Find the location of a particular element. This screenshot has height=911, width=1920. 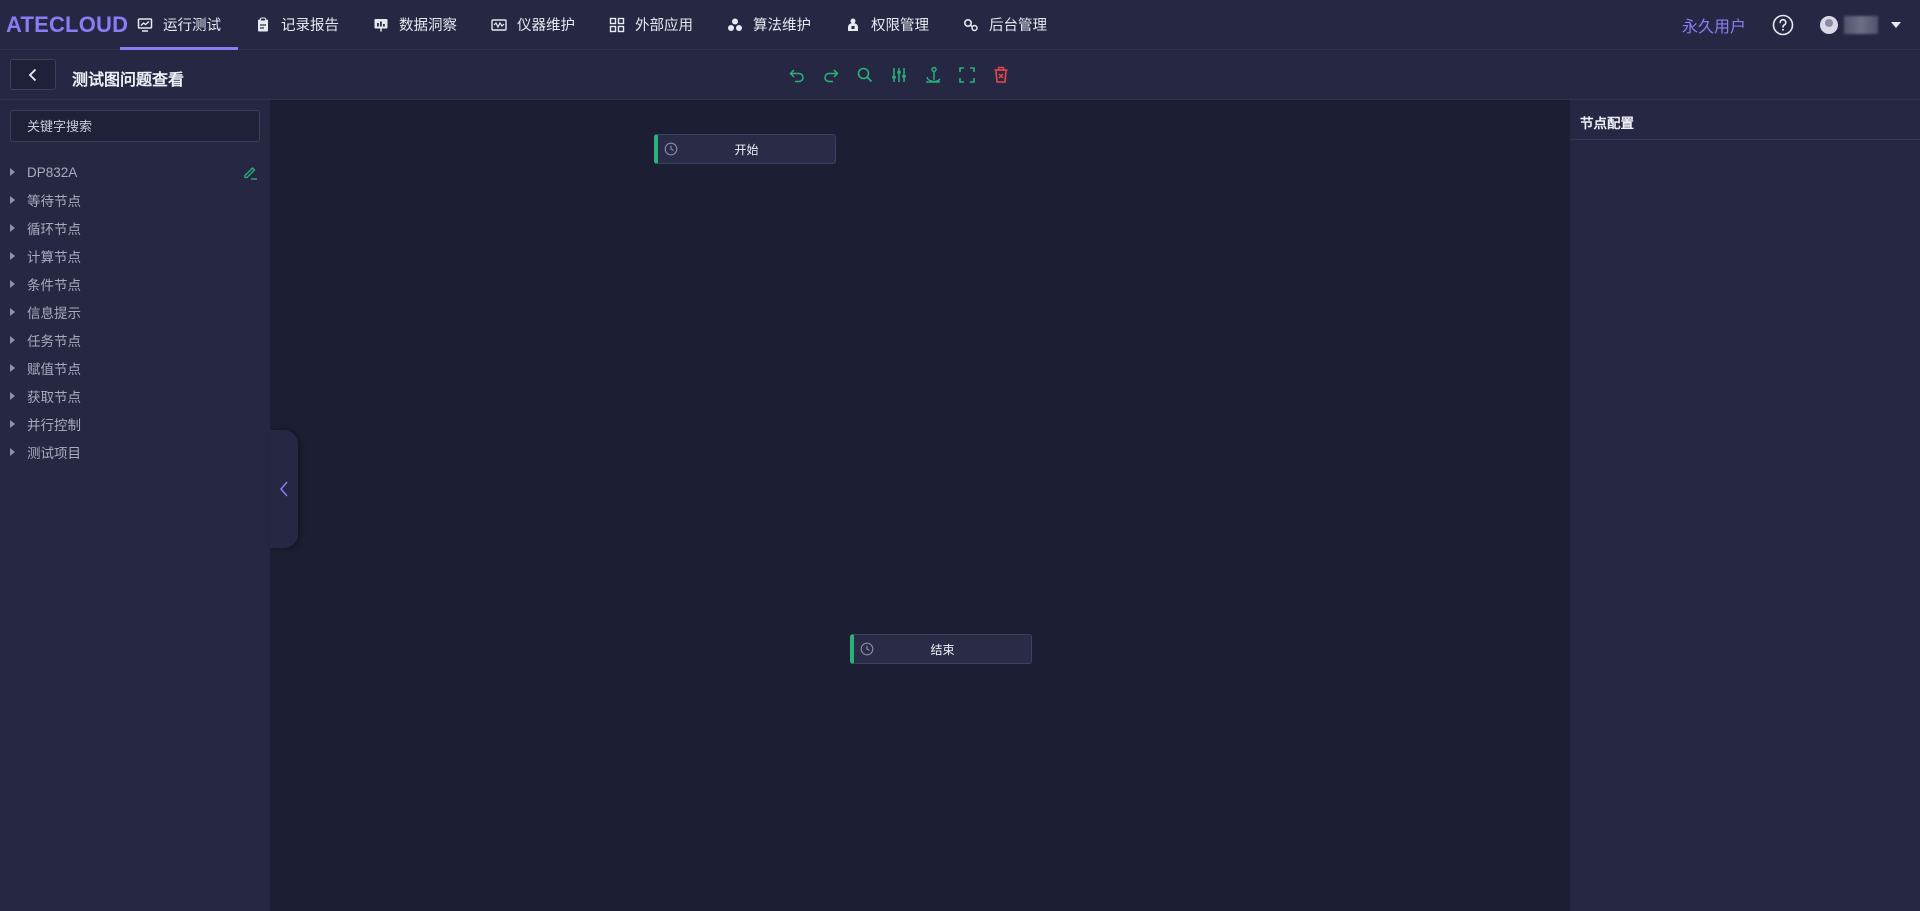

anchor-icon is located at coordinates (933, 74).